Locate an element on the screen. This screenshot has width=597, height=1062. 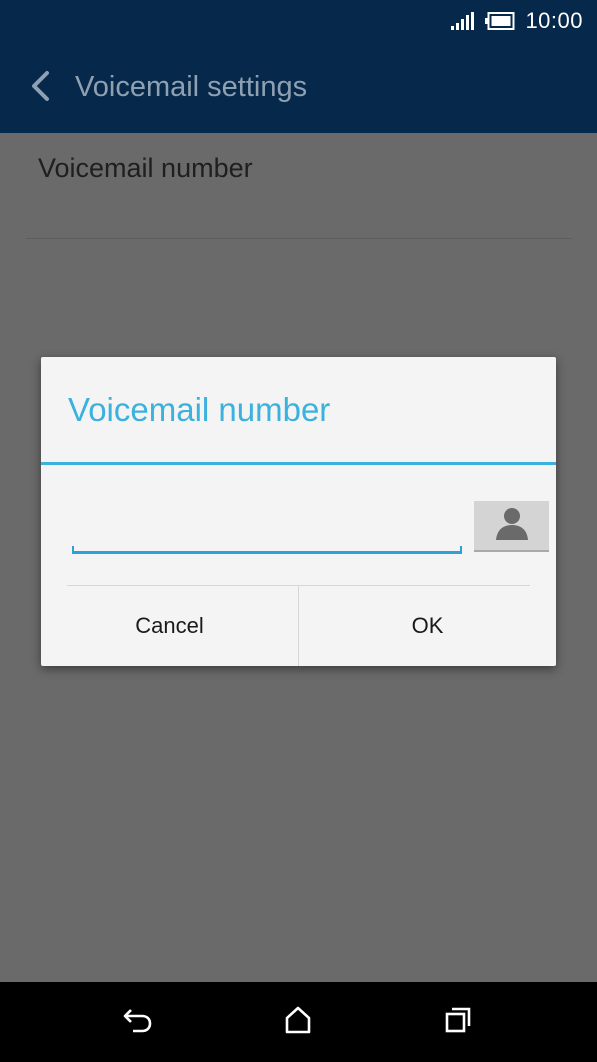
nav-home-button is located at coordinates (298, 1022).